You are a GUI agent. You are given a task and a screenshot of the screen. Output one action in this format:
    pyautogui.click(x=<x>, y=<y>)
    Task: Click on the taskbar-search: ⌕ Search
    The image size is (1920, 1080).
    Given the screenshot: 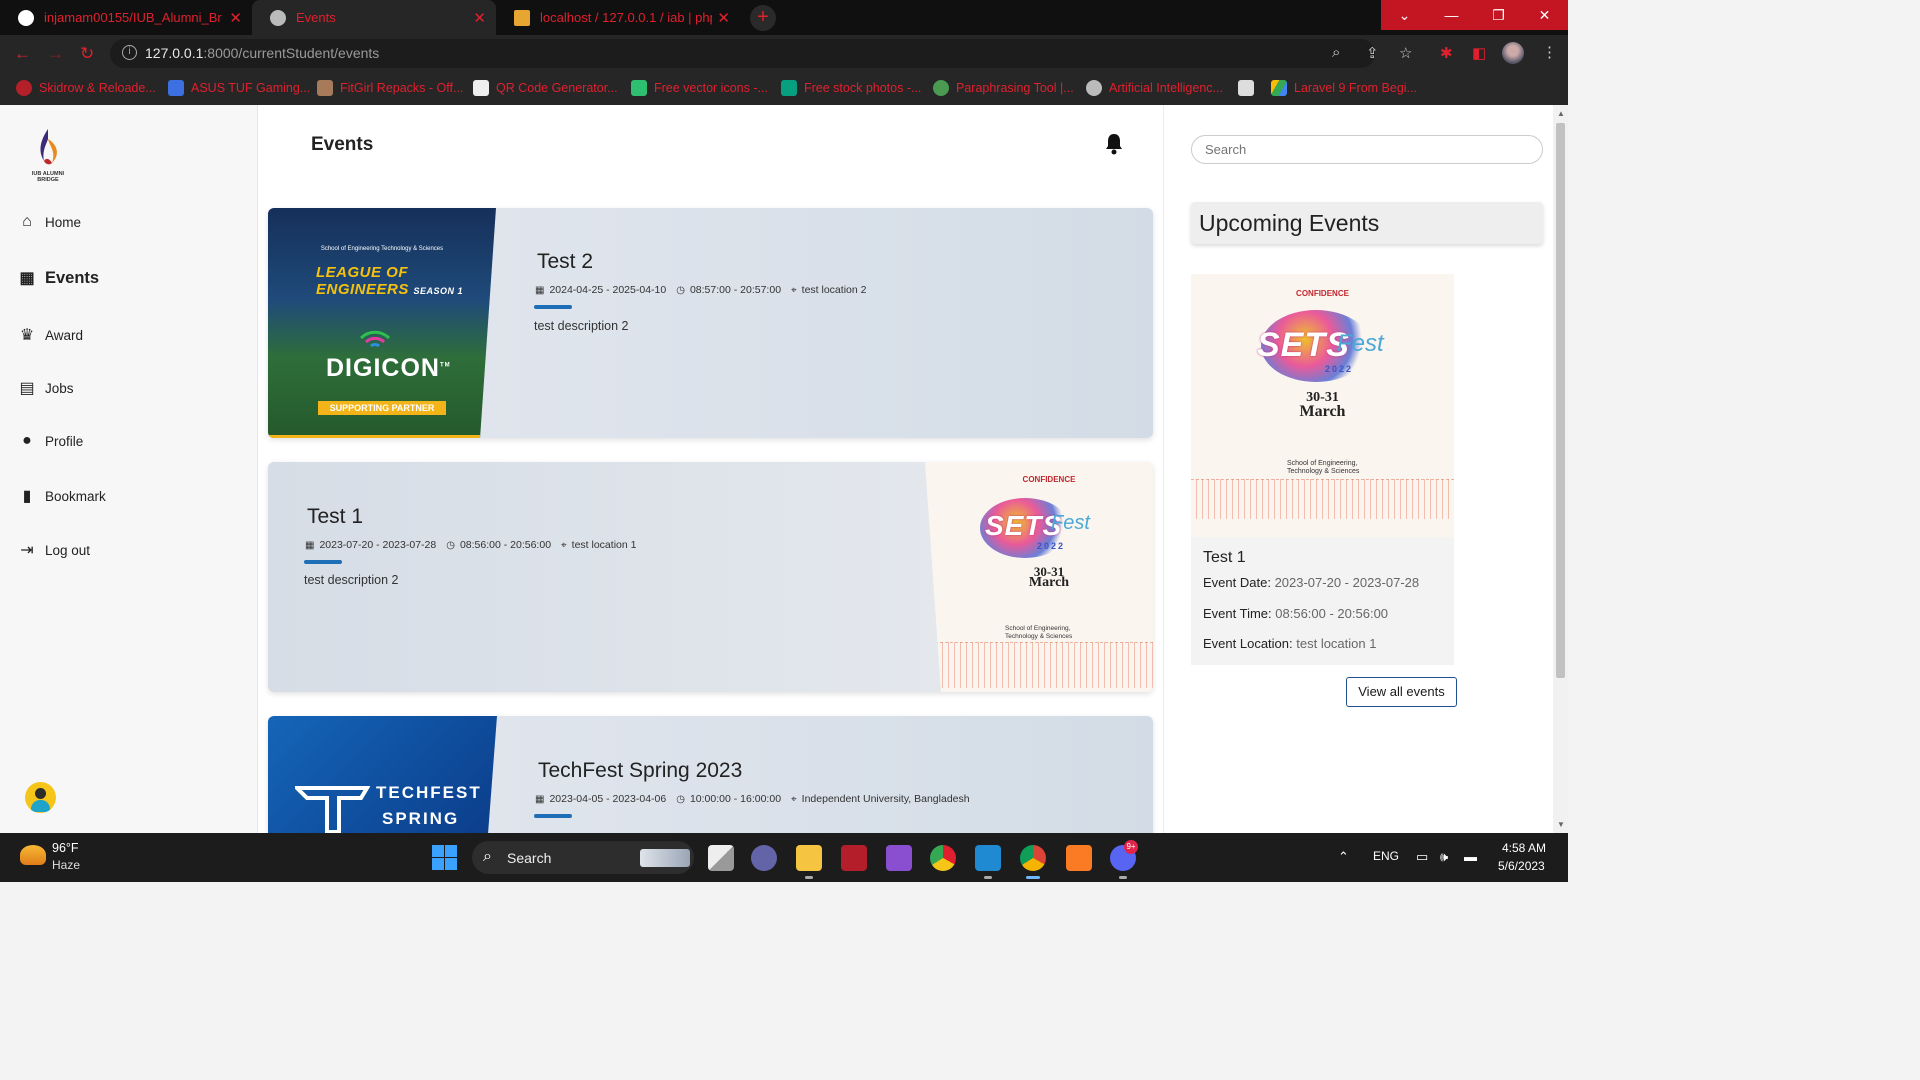 What is the action you would take?
    pyautogui.click(x=583, y=857)
    